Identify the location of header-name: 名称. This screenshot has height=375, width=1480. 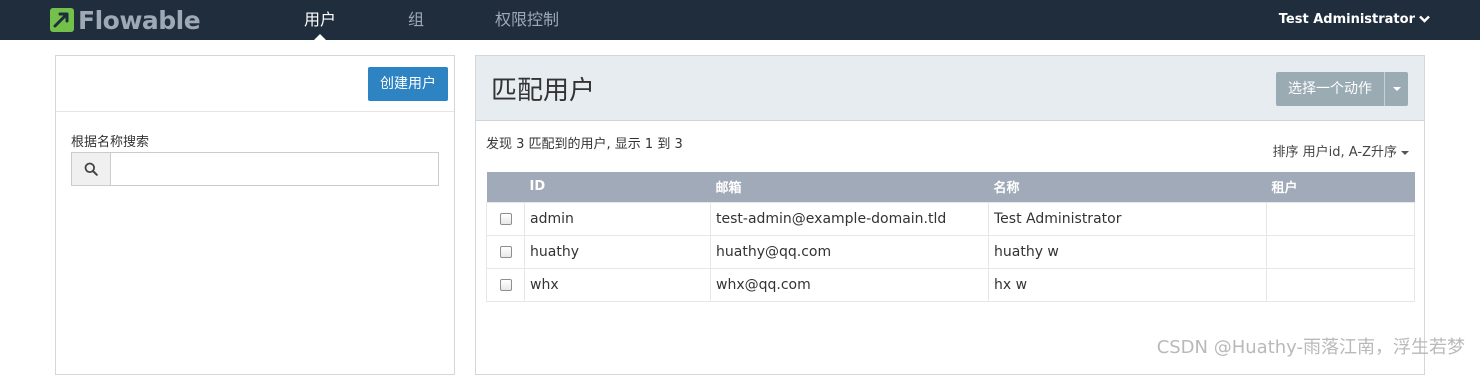
(1127, 187).